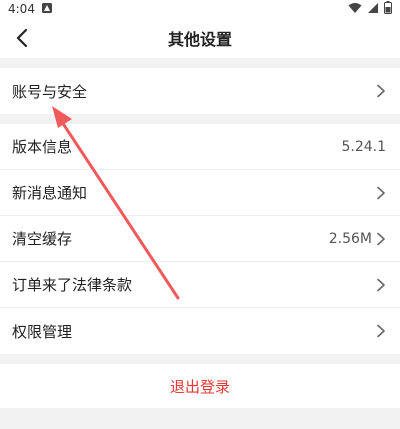 The width and height of the screenshot is (400, 429). What do you see at coordinates (200, 285) in the screenshot?
I see `settings-item-legal-terms: 订单来了法律条款` at bounding box center [200, 285].